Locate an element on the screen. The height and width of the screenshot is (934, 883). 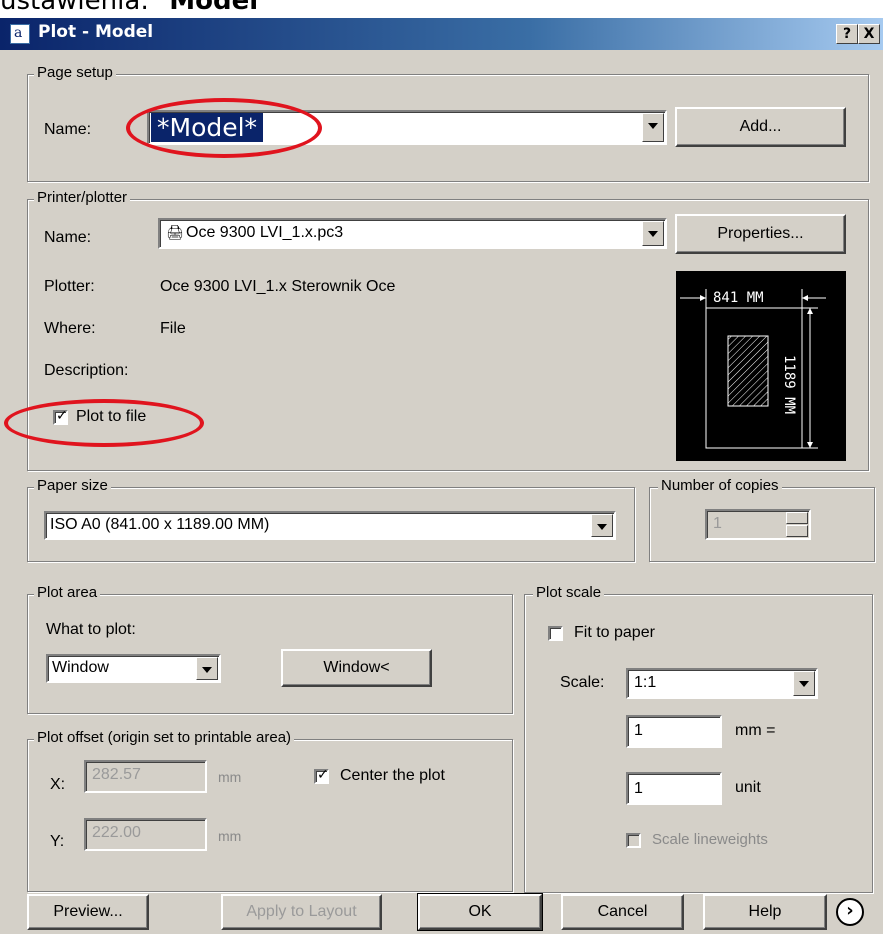
paper-size-group-label: Paper size is located at coordinates (72, 485).